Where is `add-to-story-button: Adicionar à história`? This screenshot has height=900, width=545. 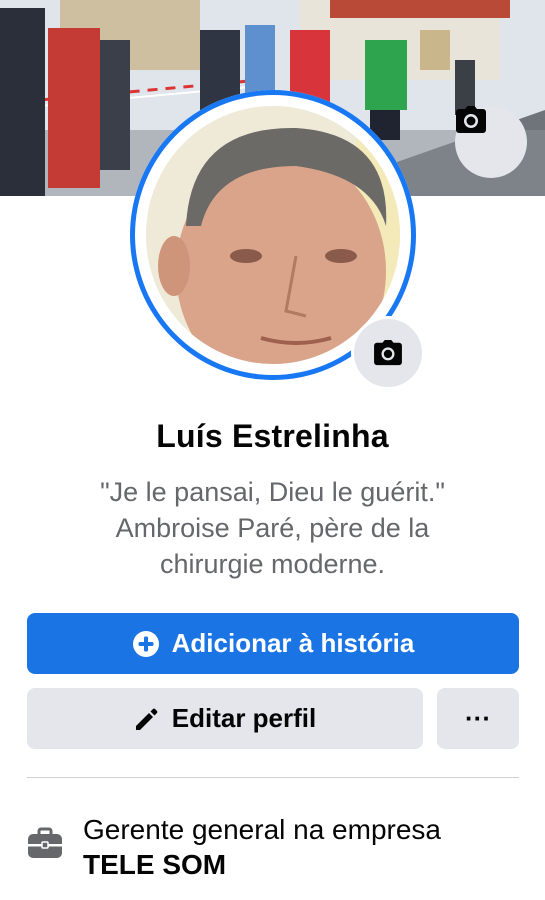
add-to-story-button: Adicionar à história is located at coordinates (273, 643).